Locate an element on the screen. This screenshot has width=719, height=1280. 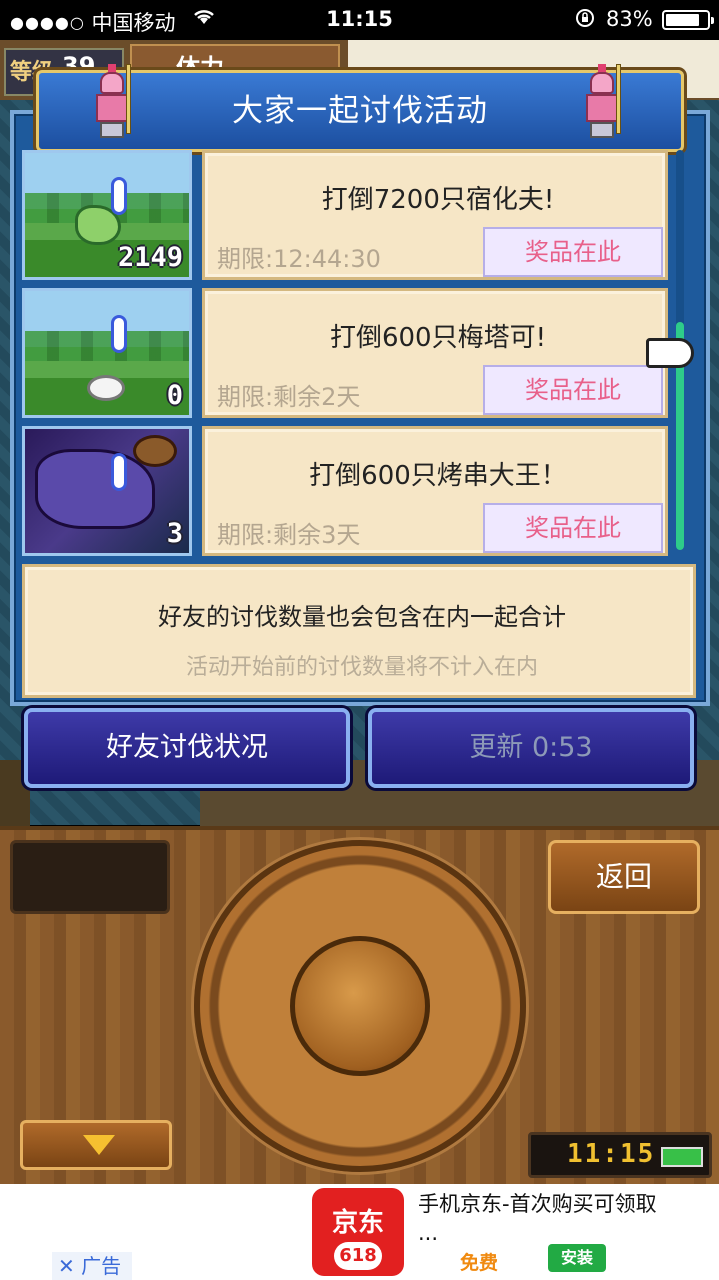
pointing-hand-icon is located at coordinates (670, 353).